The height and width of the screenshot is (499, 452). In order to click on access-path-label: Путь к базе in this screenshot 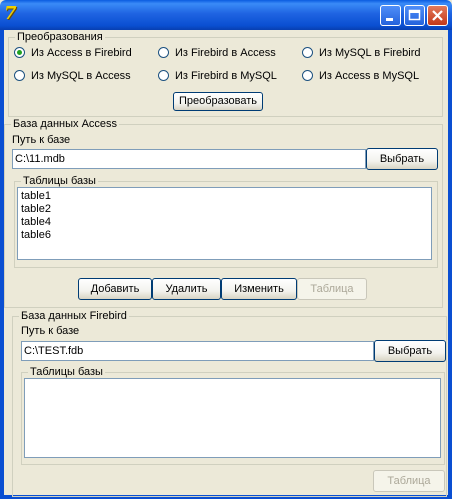, I will do `click(41, 140)`.